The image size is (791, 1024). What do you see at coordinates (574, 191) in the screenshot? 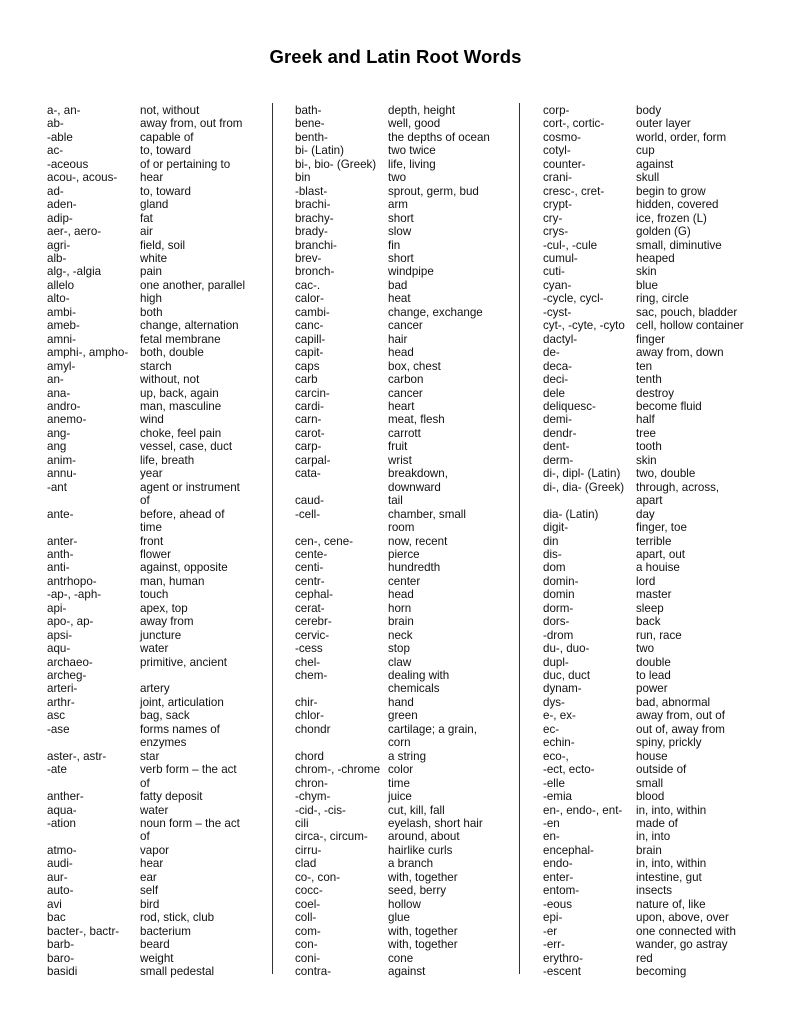
I see `root-word: cresc-, cret-` at bounding box center [574, 191].